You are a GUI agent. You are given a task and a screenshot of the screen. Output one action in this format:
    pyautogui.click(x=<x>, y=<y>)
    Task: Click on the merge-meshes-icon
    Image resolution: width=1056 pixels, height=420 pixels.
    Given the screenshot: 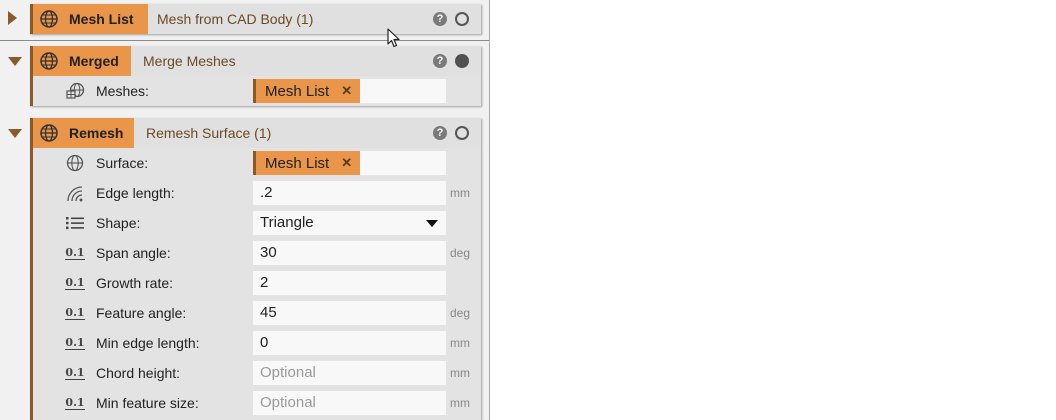 What is the action you would take?
    pyautogui.click(x=75, y=91)
    